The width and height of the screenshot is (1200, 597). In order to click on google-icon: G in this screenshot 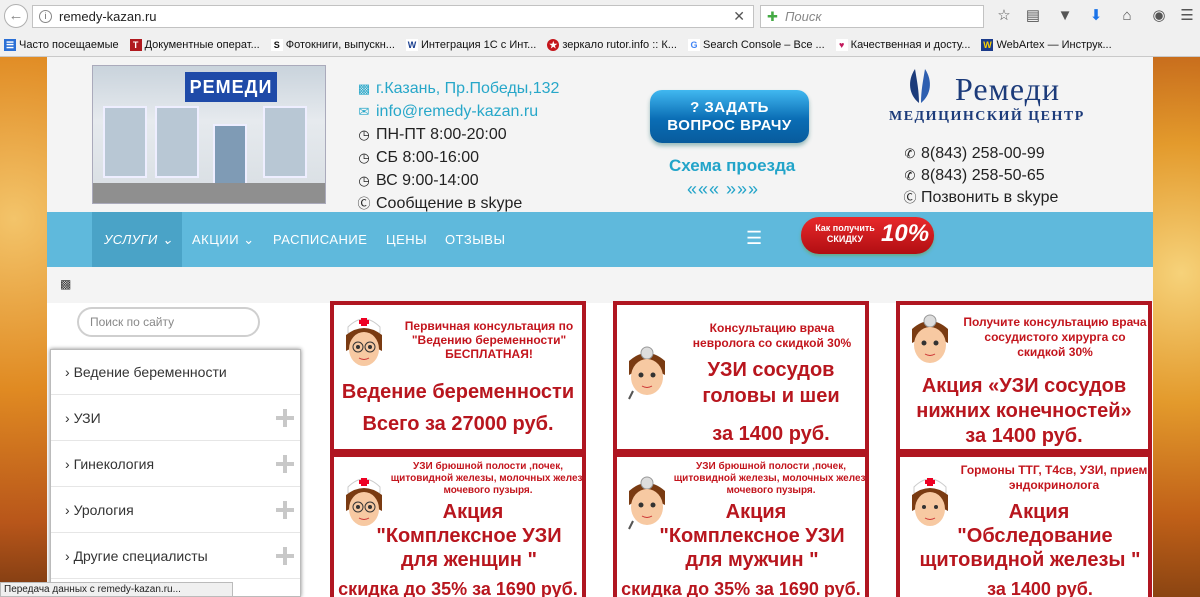, I will do `click(693, 45)`.